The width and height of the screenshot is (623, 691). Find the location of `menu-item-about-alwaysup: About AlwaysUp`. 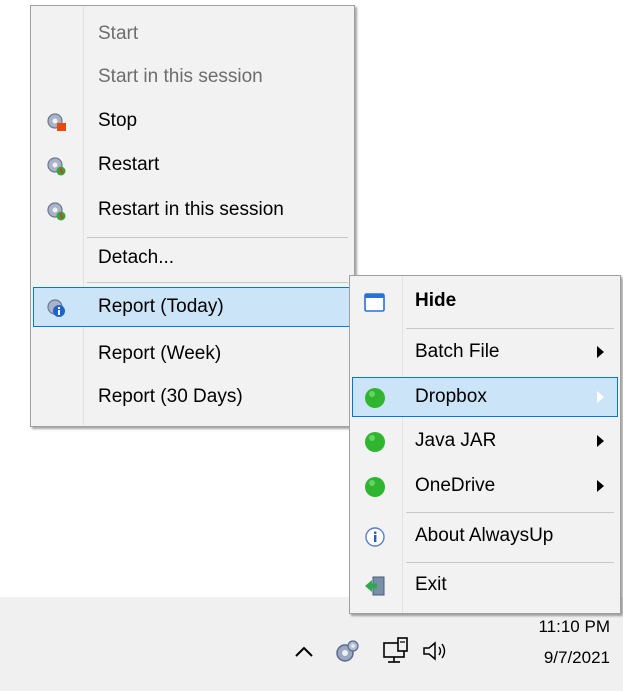

menu-item-about-alwaysup: About AlwaysUp is located at coordinates (485, 536).